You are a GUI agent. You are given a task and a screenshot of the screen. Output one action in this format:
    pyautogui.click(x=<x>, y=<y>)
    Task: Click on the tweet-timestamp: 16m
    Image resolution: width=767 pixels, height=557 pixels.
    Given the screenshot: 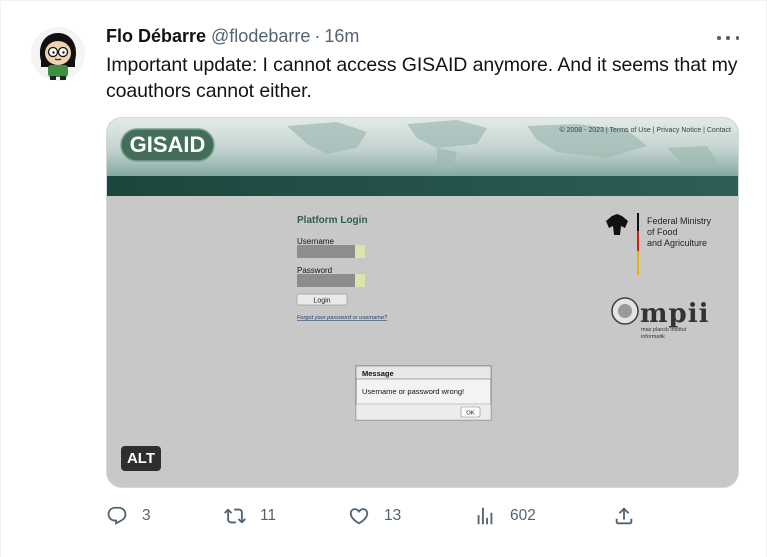 What is the action you would take?
    pyautogui.click(x=341, y=36)
    